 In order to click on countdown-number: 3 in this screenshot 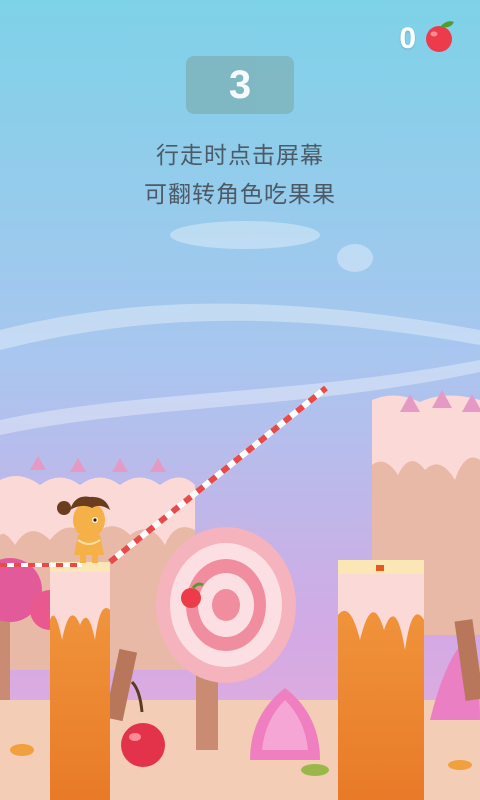, I will do `click(240, 84)`.